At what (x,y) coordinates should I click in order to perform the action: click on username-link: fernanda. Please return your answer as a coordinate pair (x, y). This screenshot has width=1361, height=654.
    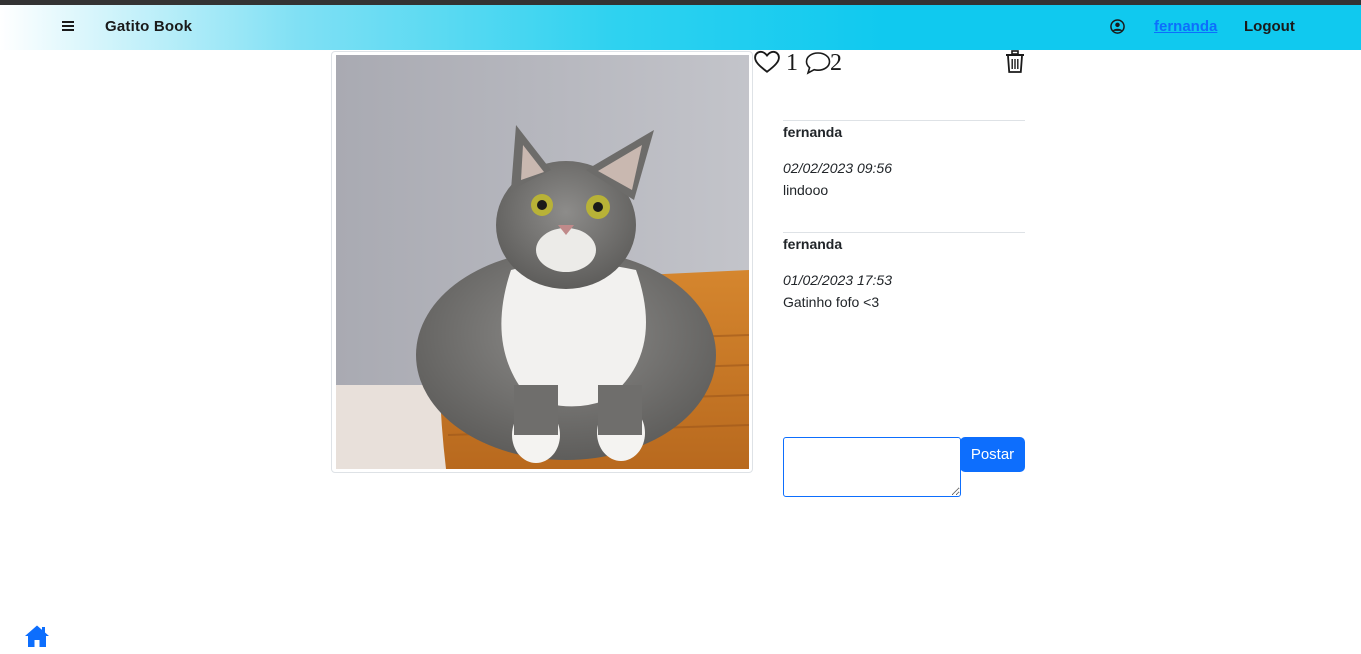
    Looking at the image, I should click on (1185, 26).